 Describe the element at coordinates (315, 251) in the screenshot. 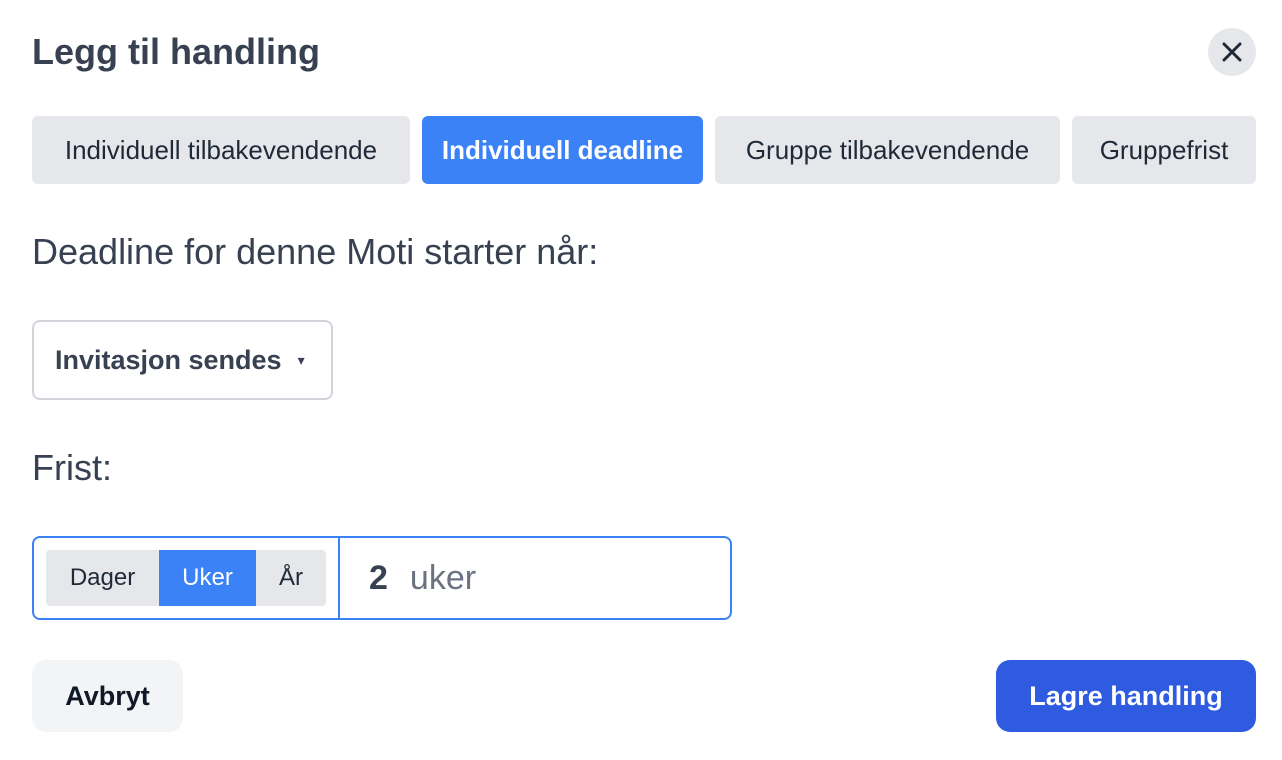

I see `deadline-start-label: Deadline for denne Moti starter når:` at that location.